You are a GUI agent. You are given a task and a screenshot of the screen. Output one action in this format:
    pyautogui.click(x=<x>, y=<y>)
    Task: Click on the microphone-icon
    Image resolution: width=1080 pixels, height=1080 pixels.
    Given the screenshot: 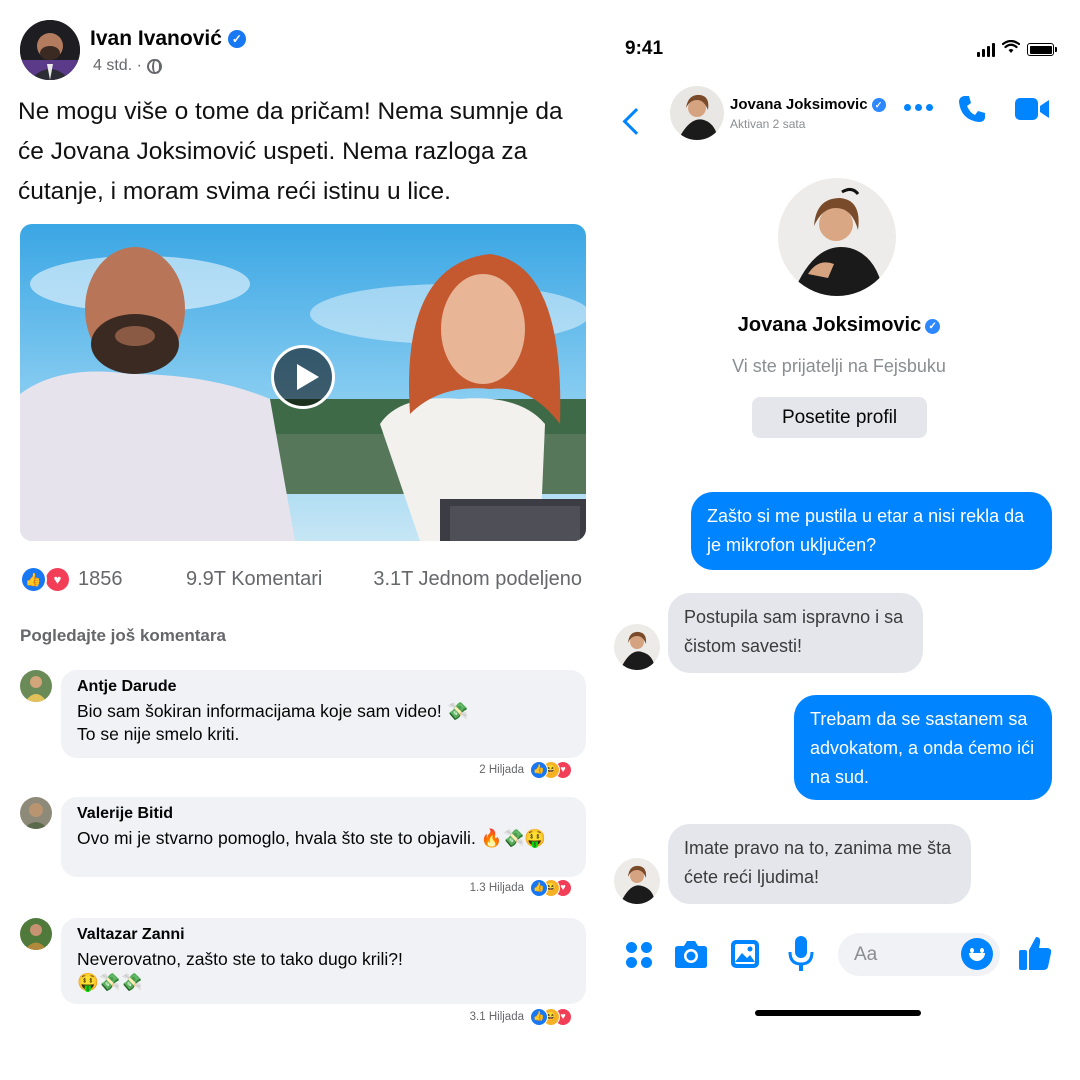 What is the action you would take?
    pyautogui.click(x=801, y=956)
    